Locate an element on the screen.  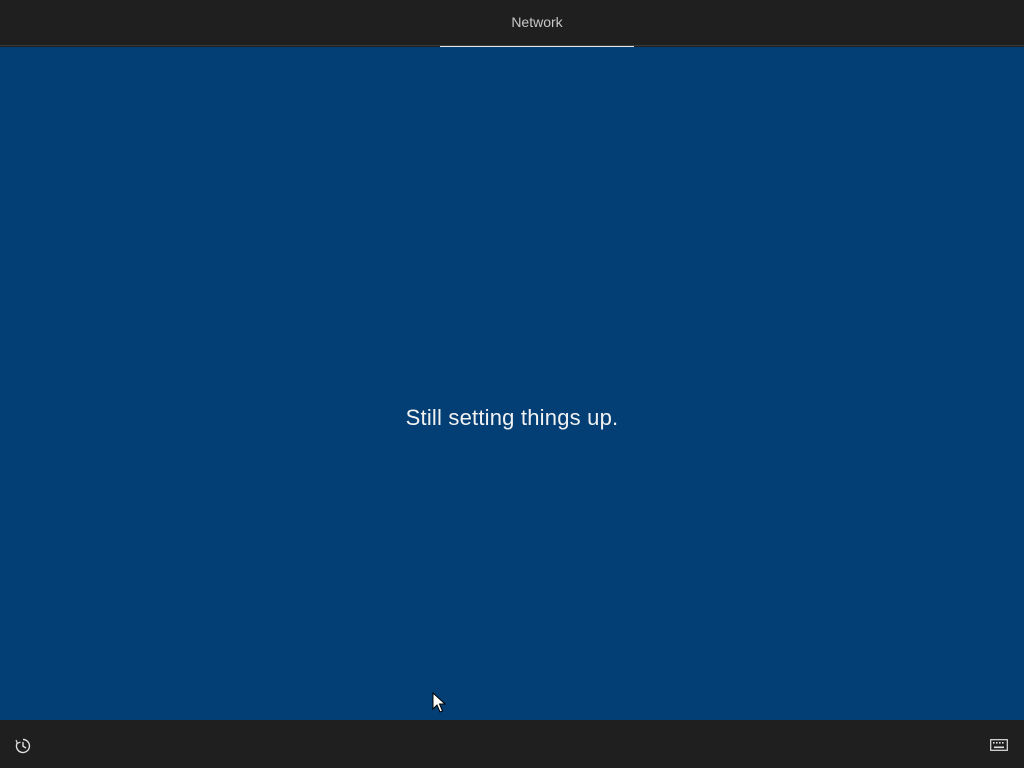
mouse-pointer-icon is located at coordinates (439, 702).